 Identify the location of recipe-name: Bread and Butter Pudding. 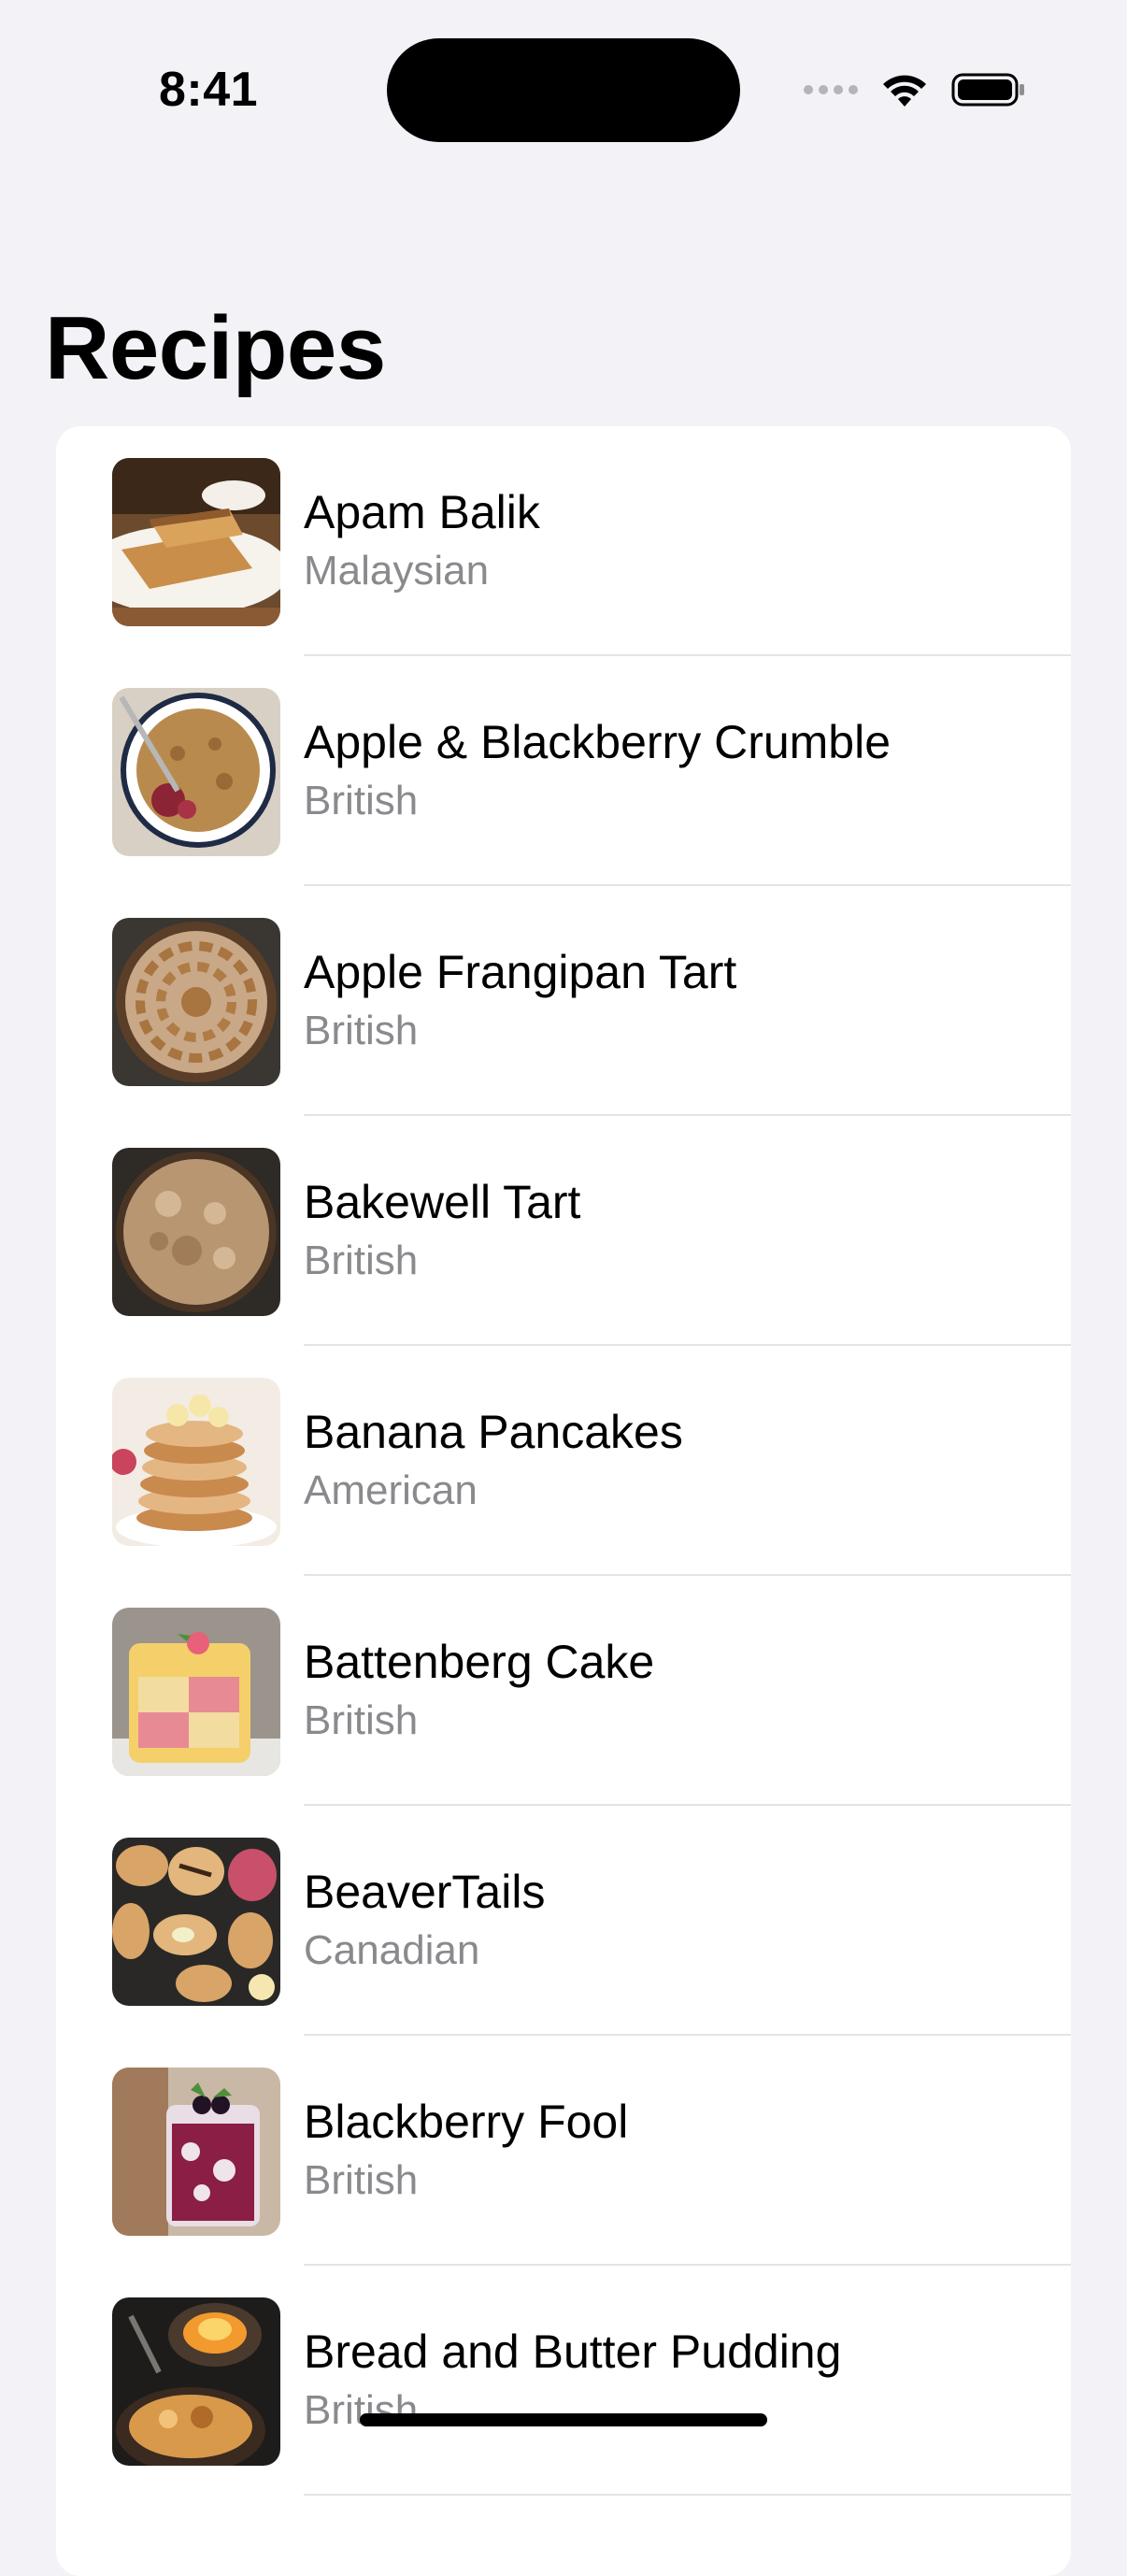
(573, 2352).